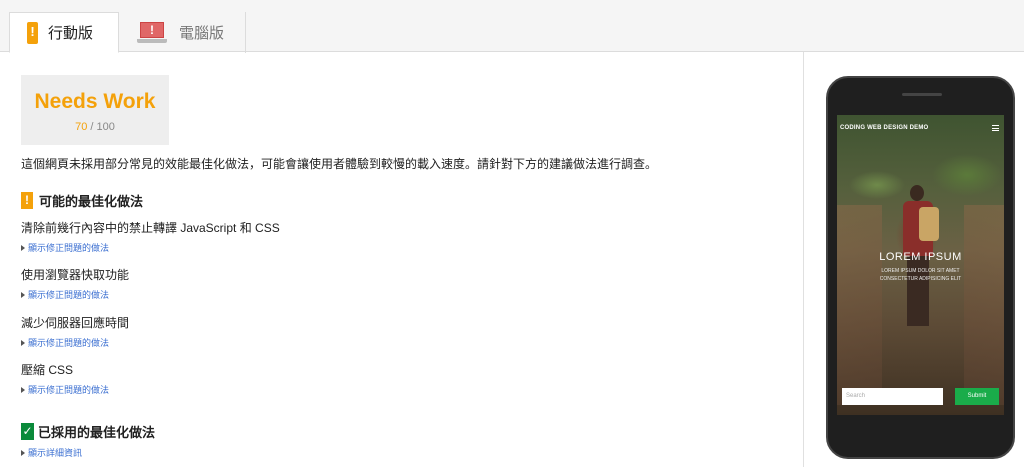 The height and width of the screenshot is (467, 1024). What do you see at coordinates (917, 193) in the screenshot?
I see `person-head` at bounding box center [917, 193].